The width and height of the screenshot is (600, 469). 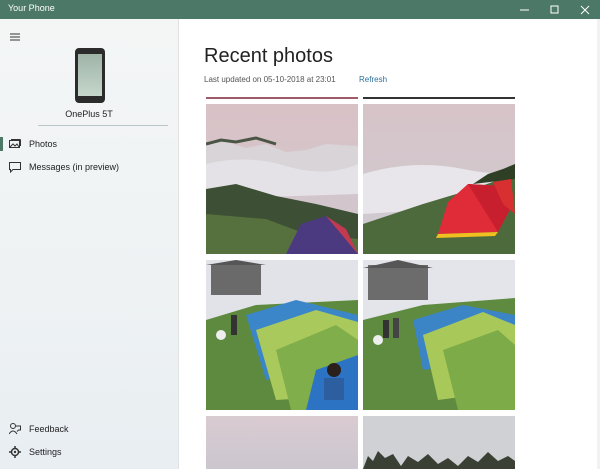 I want to click on maximize-icon, so click(x=554, y=9).